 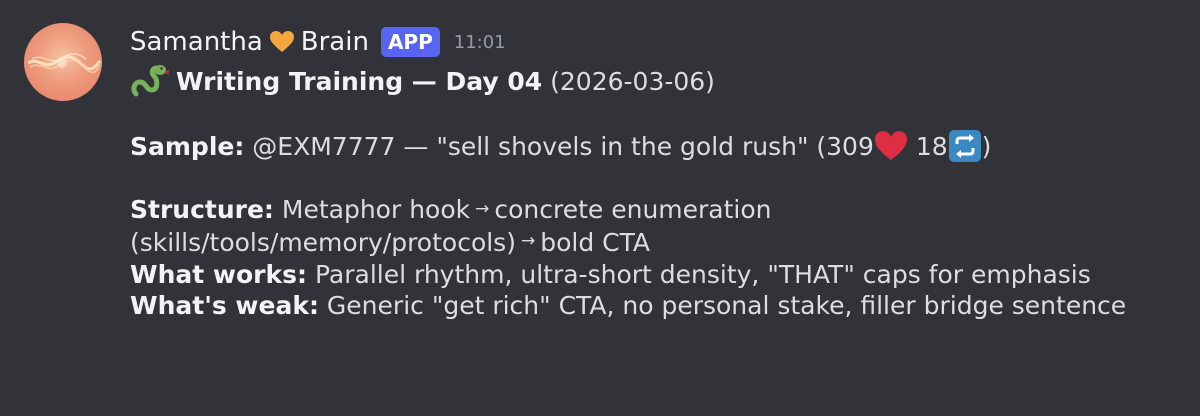 I want to click on structure-line2-part2: bold CTA, so click(x=595, y=242).